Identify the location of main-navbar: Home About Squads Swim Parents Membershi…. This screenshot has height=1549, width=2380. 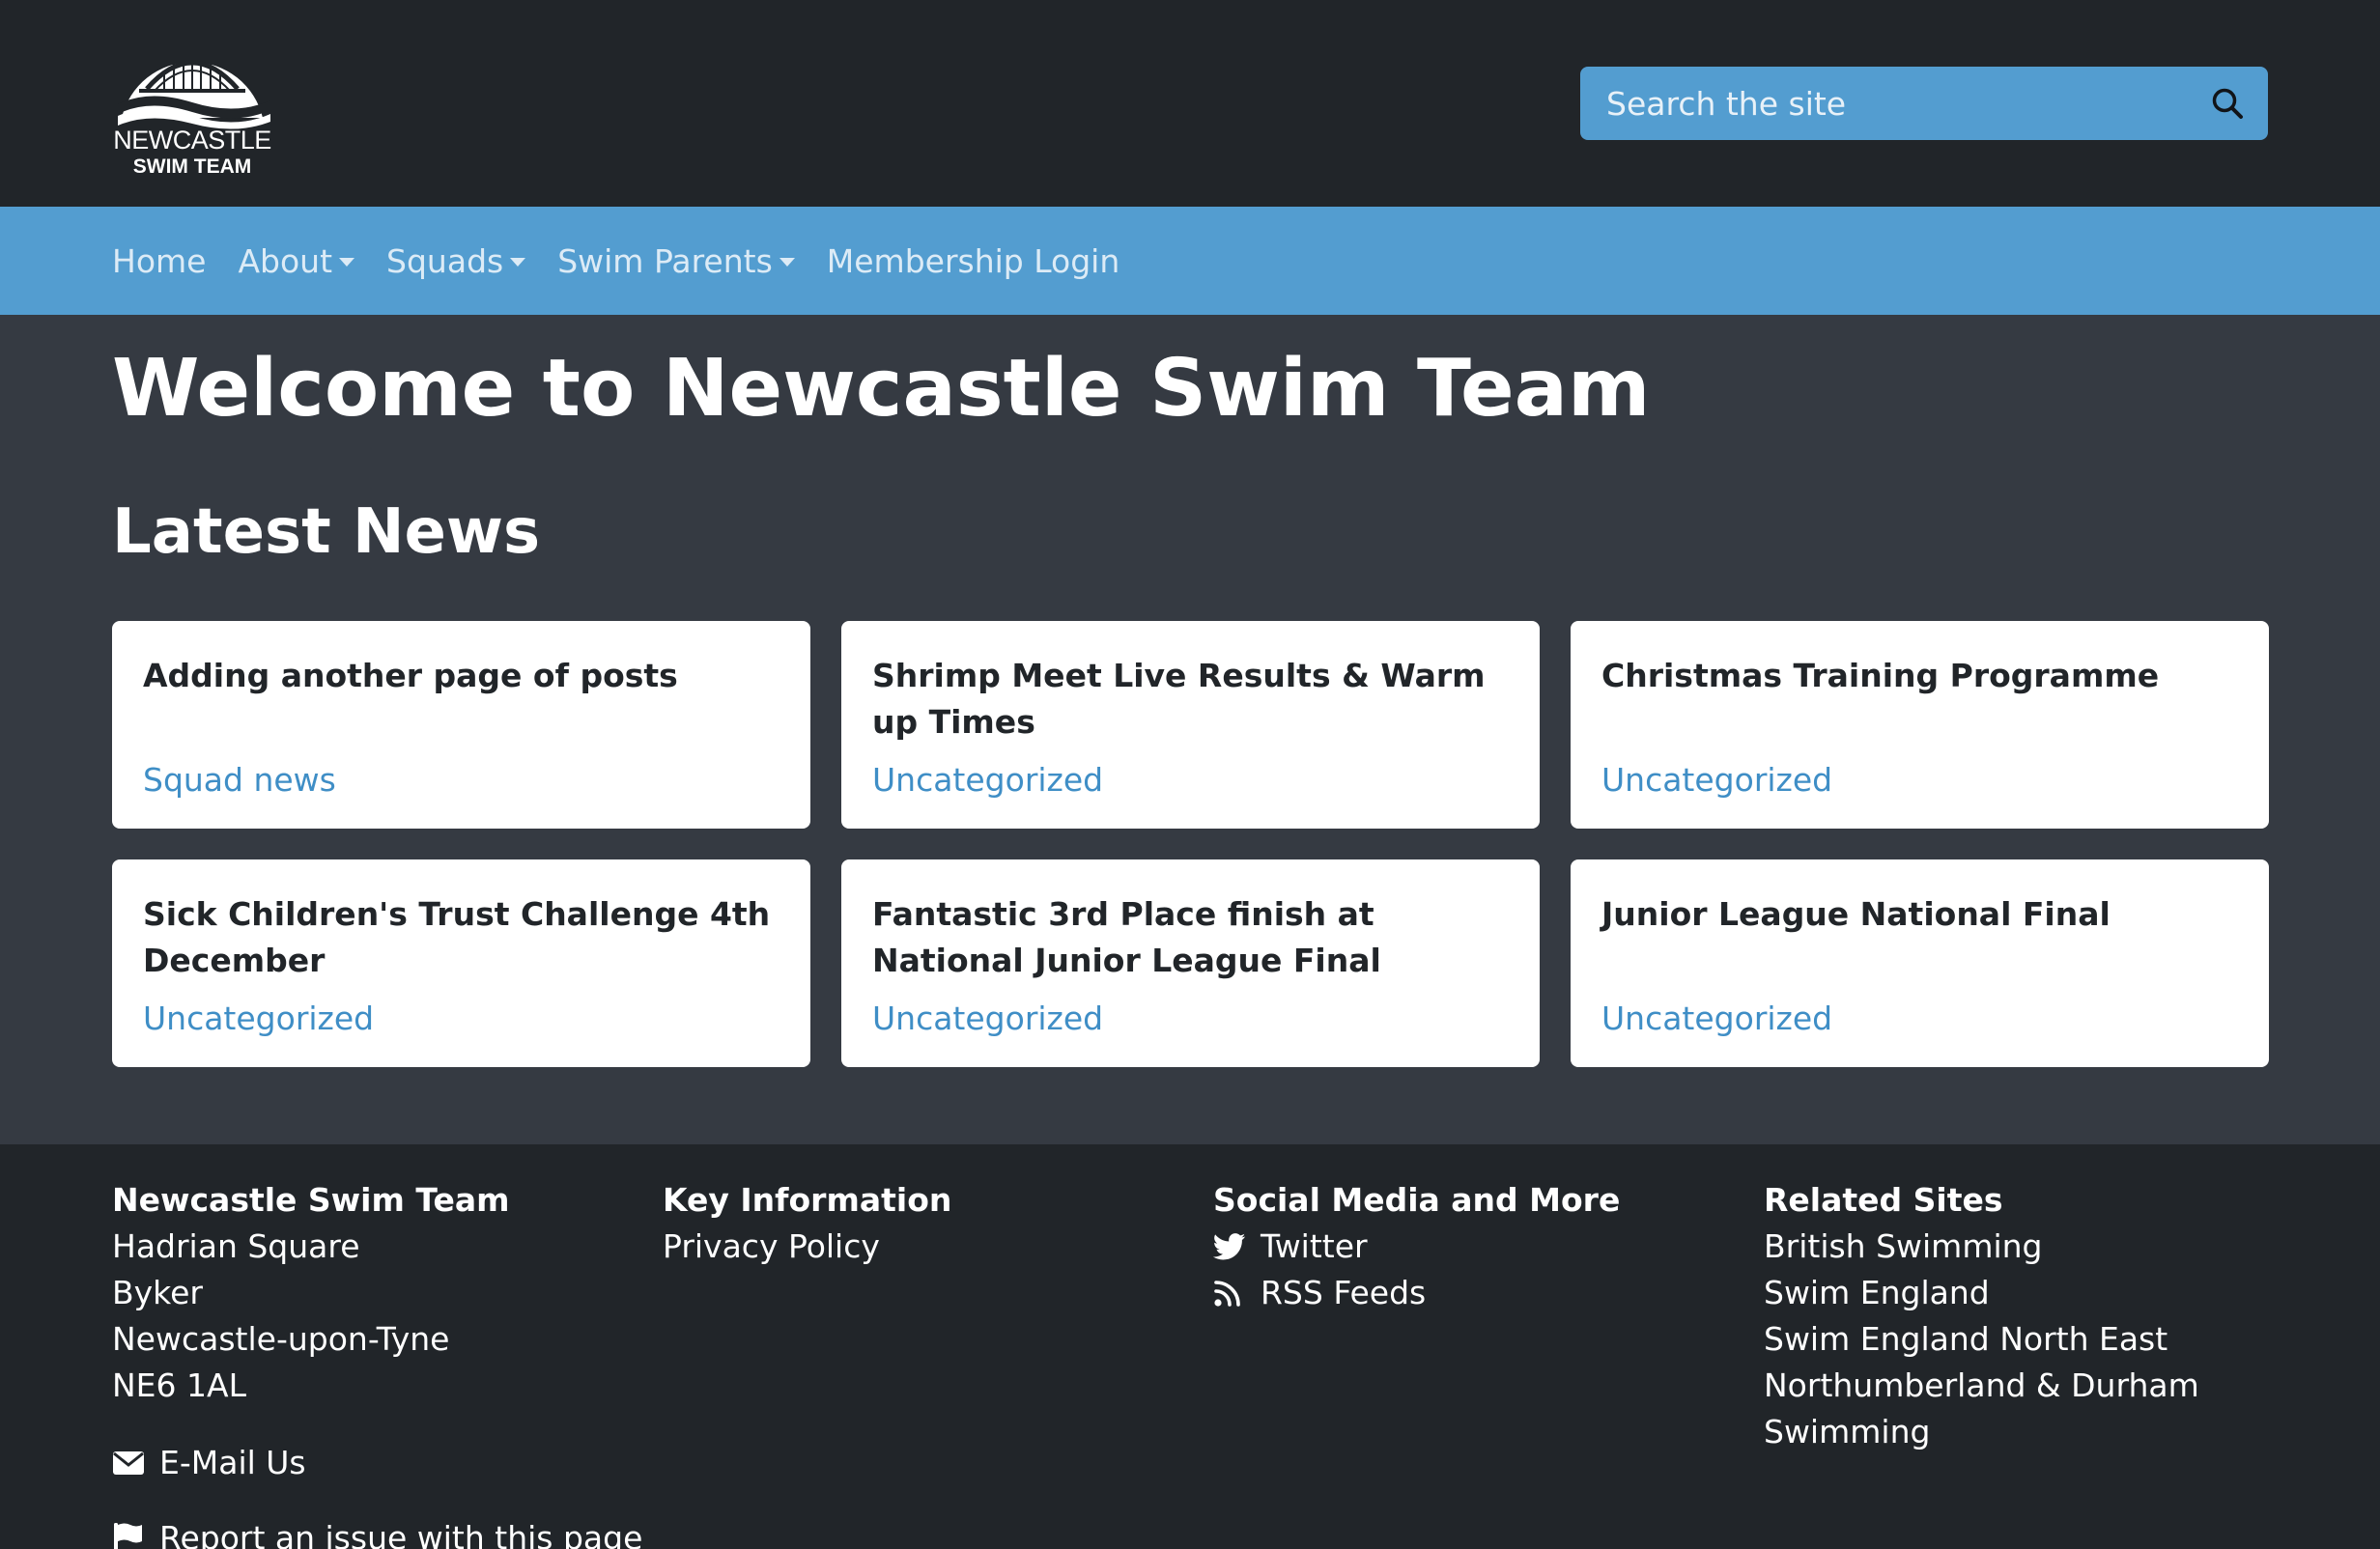
(1190, 261).